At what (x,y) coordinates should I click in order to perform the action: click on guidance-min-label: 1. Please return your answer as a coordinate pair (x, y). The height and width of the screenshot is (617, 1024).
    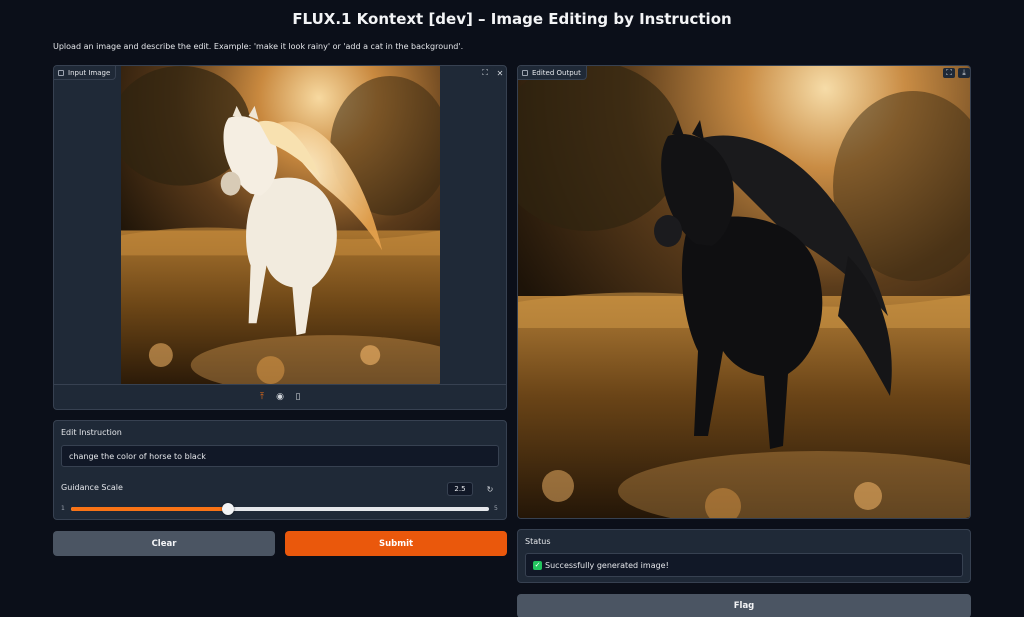
    Looking at the image, I should click on (63, 508).